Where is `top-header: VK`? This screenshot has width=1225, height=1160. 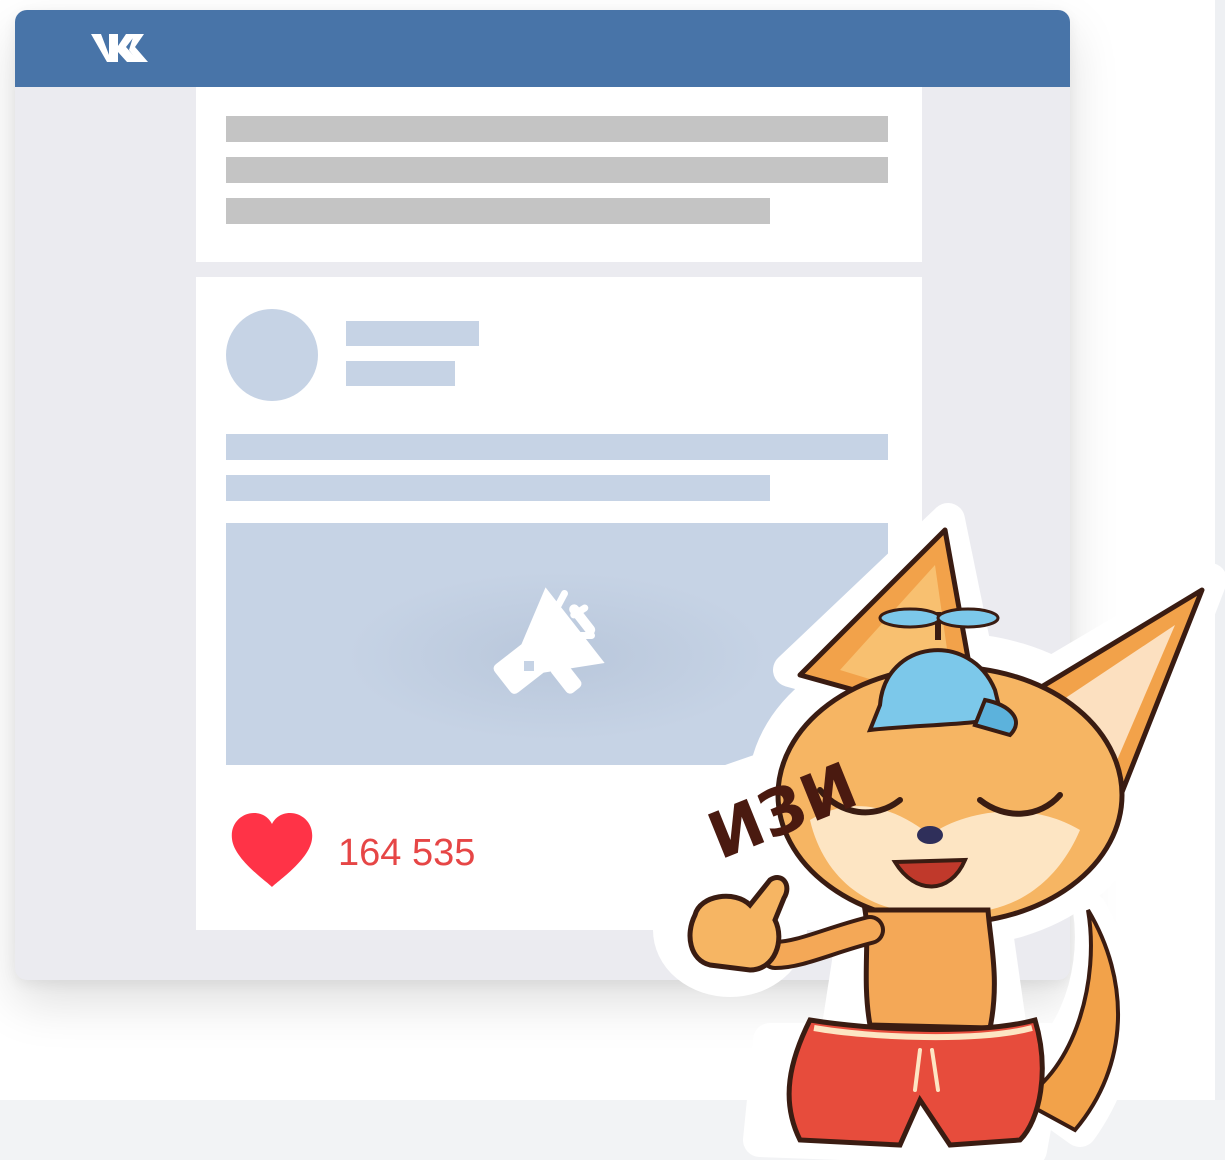
top-header: VK is located at coordinates (542, 48).